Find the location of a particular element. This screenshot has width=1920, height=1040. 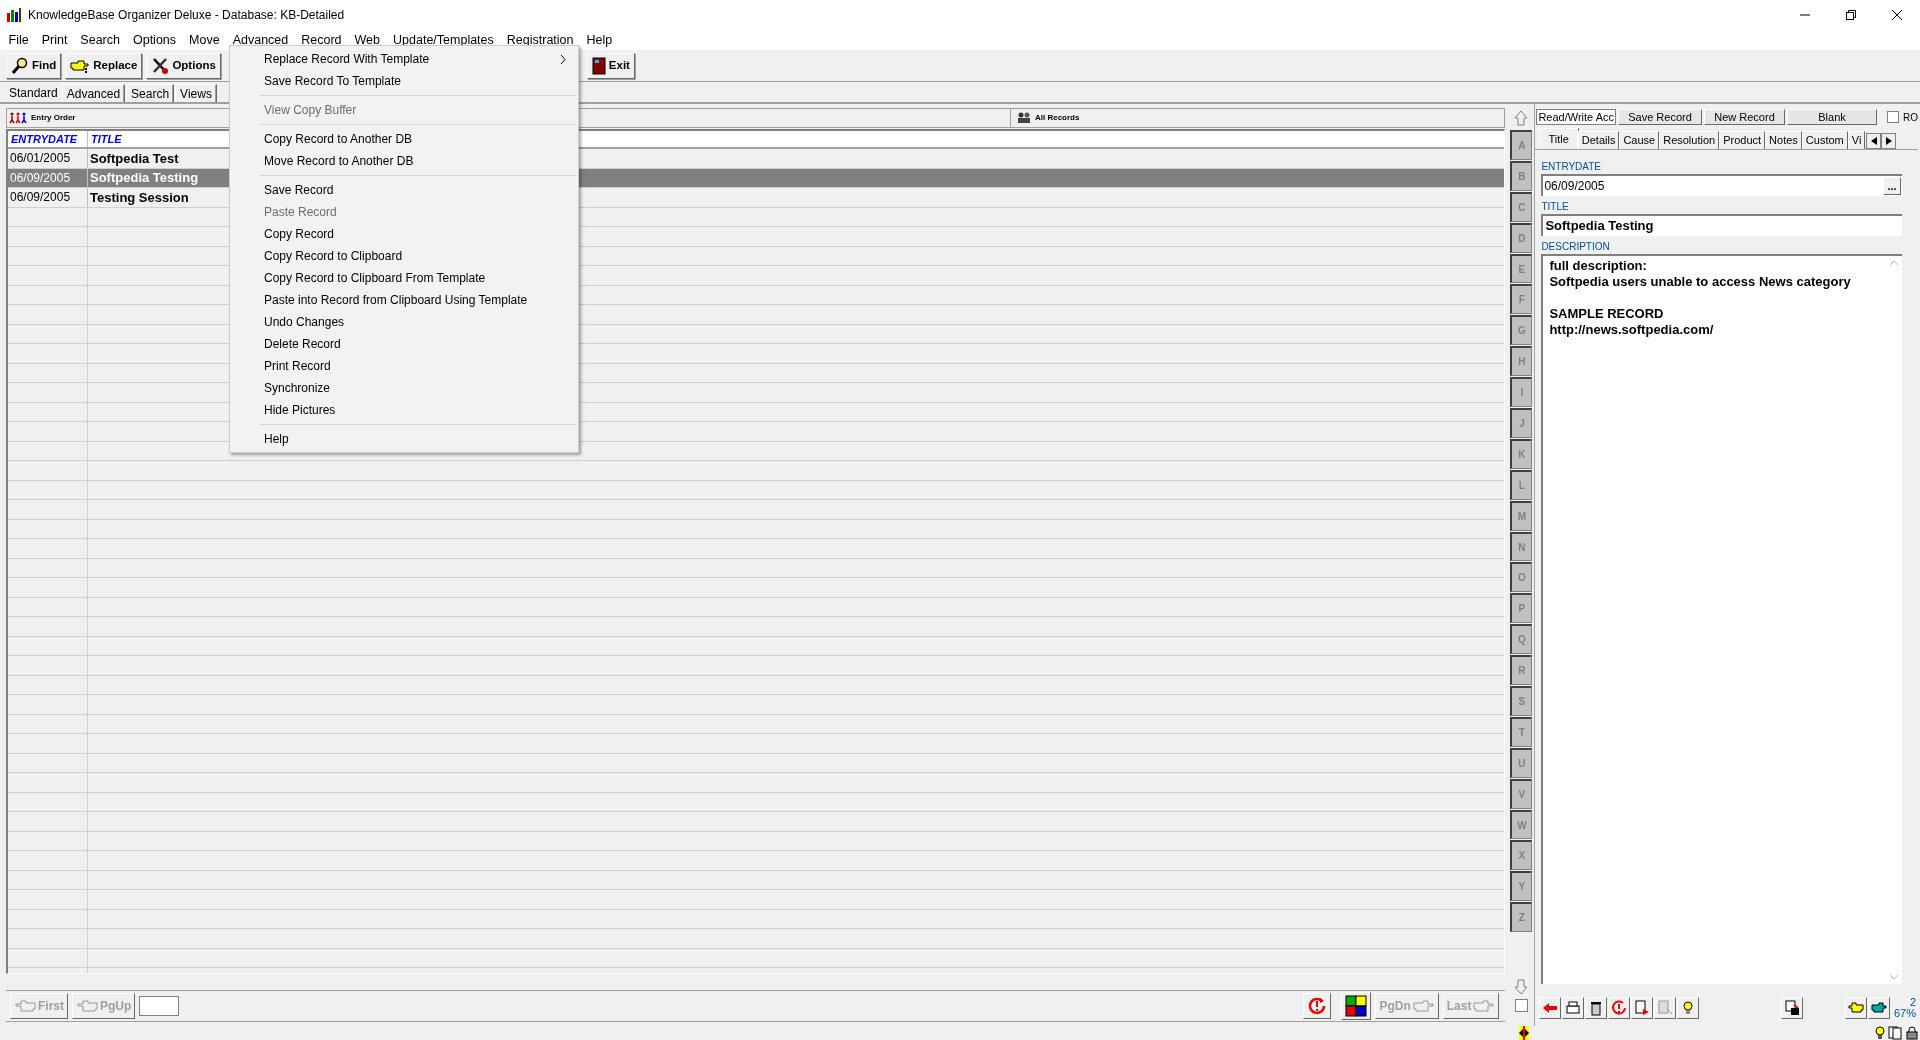

table-cell-text: Testing Session is located at coordinates (139, 197).